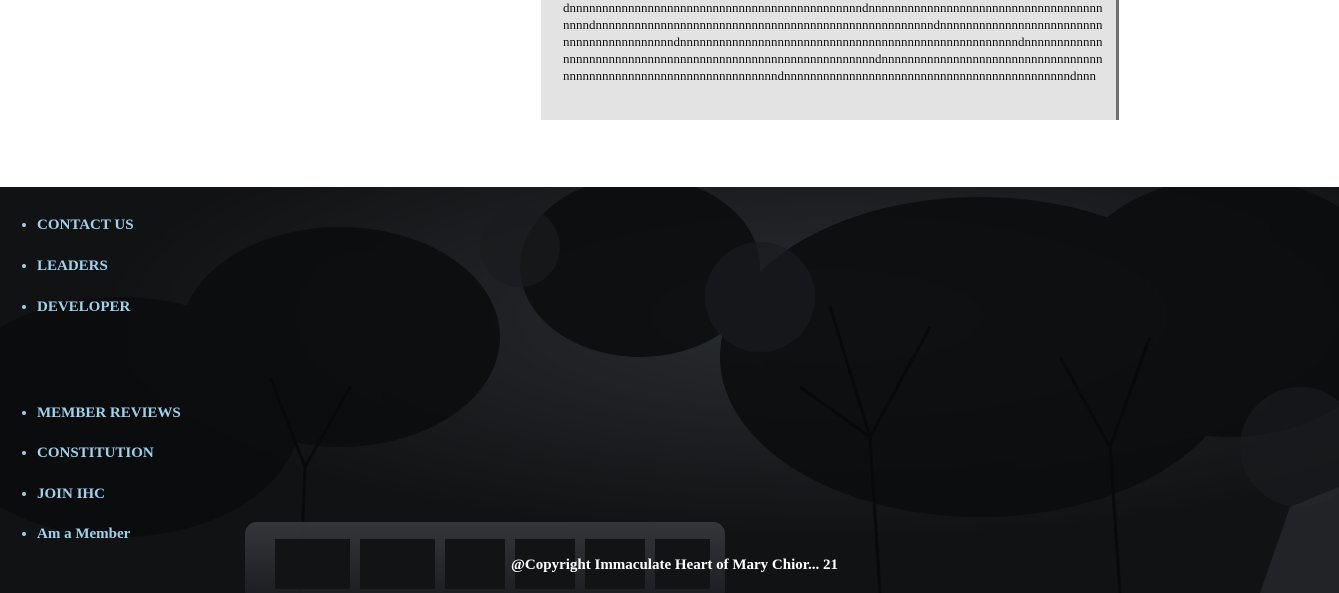  I want to click on footer-nav-item-member-reviews: MEMBER REVIEWS, so click(101, 413).